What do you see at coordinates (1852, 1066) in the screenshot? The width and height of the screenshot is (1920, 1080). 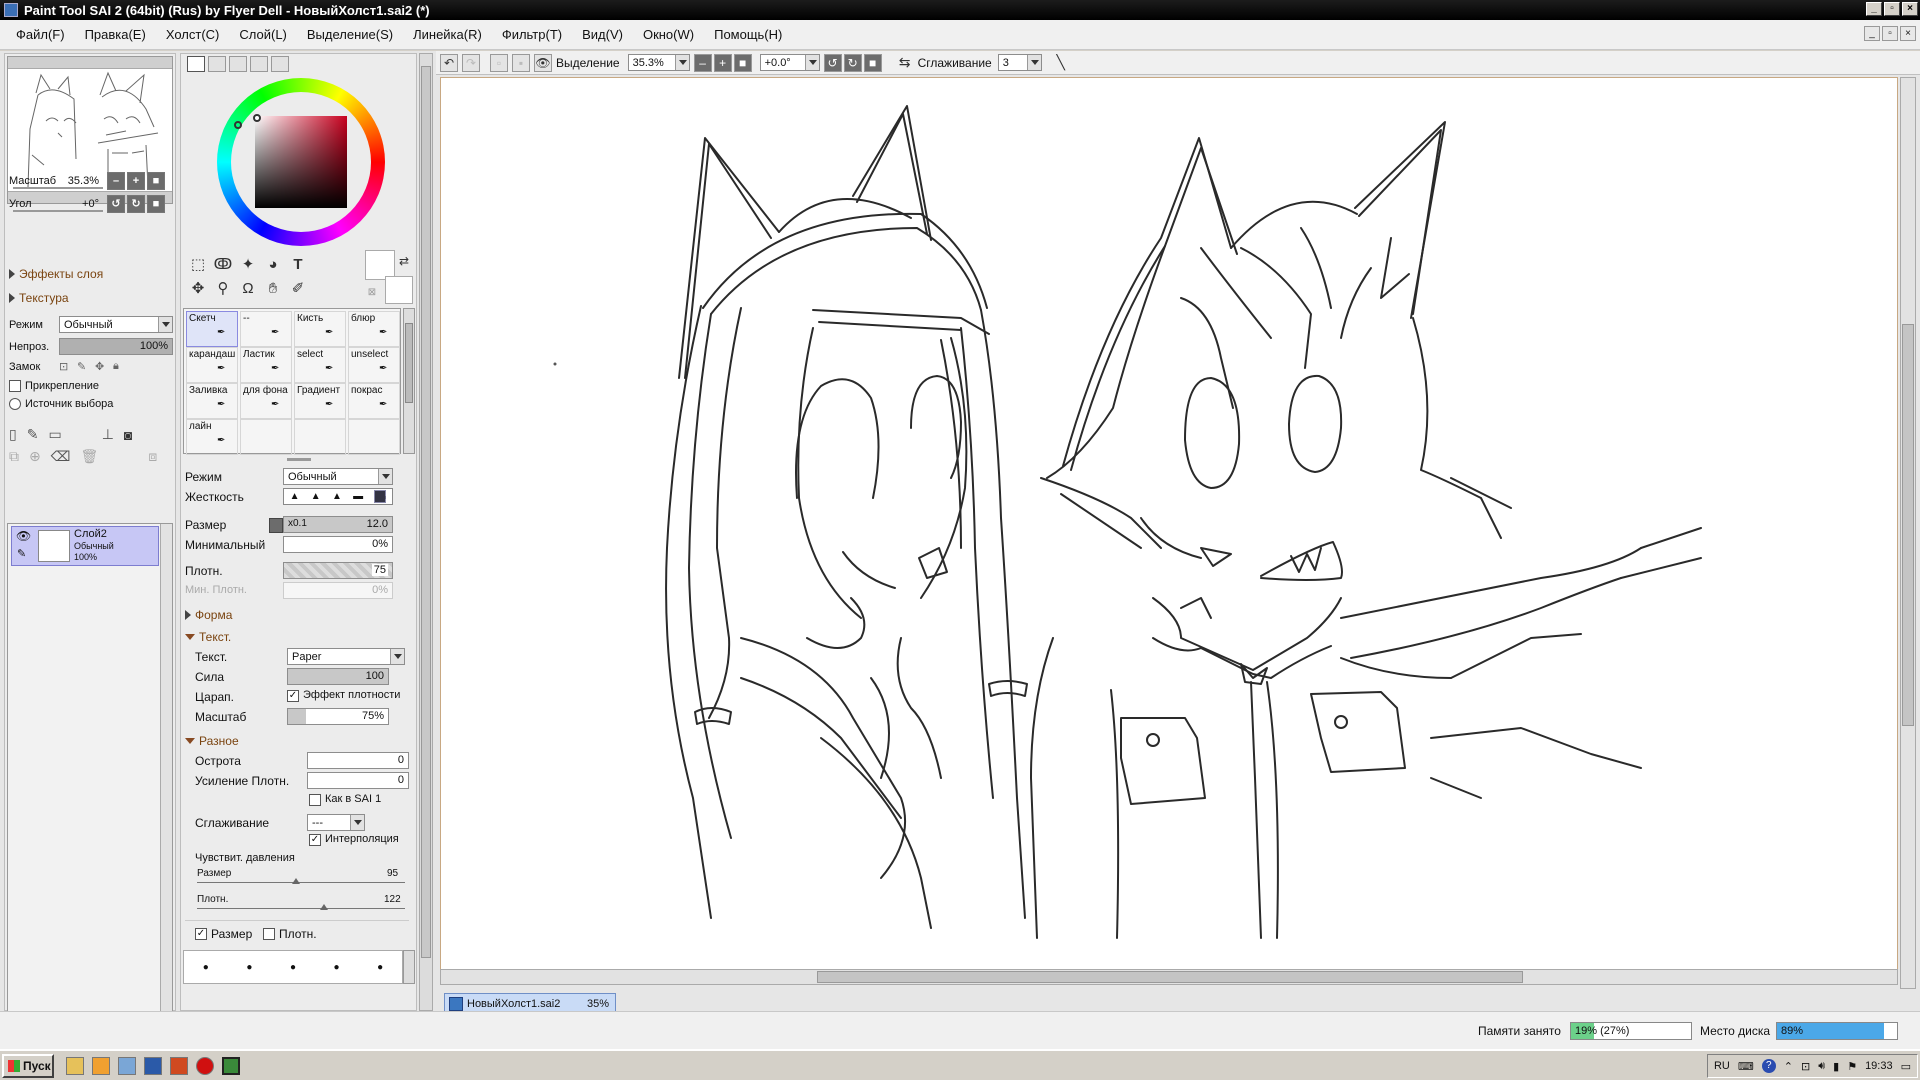 I see `flag-icon: ⚑` at bounding box center [1852, 1066].